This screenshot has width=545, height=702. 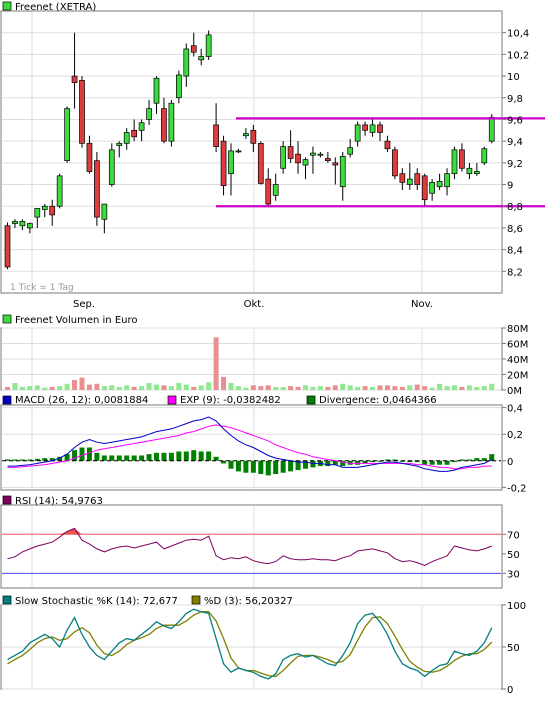 I want to click on stoch-tick-label: 0, so click(x=510, y=690).